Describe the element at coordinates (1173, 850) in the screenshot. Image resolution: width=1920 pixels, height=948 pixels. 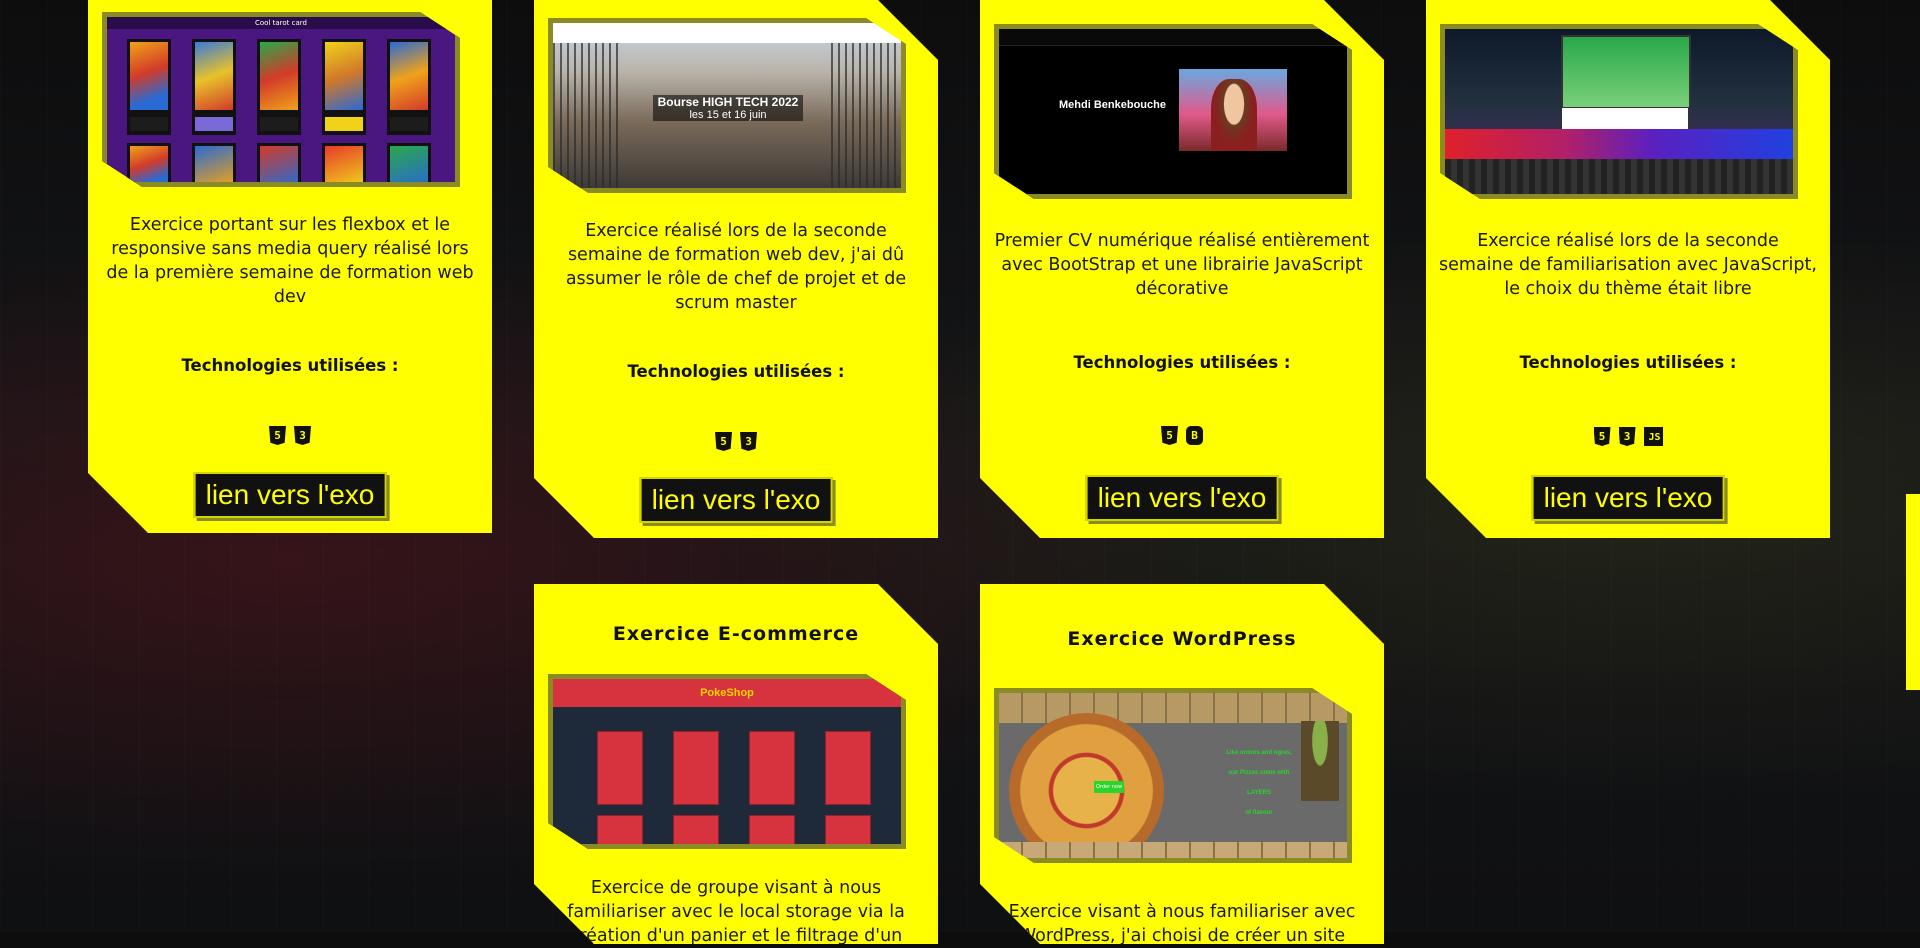
I see `brick-floor` at that location.